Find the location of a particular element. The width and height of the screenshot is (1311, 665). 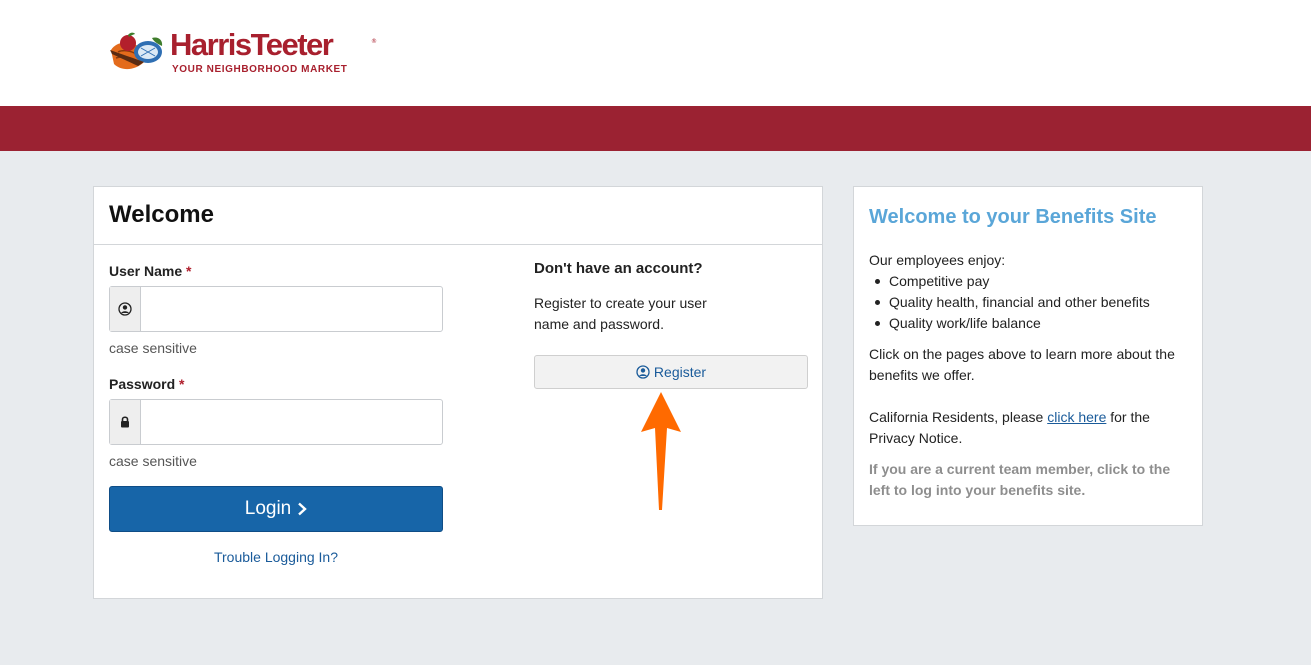

login-button-label: Login is located at coordinates (268, 508).